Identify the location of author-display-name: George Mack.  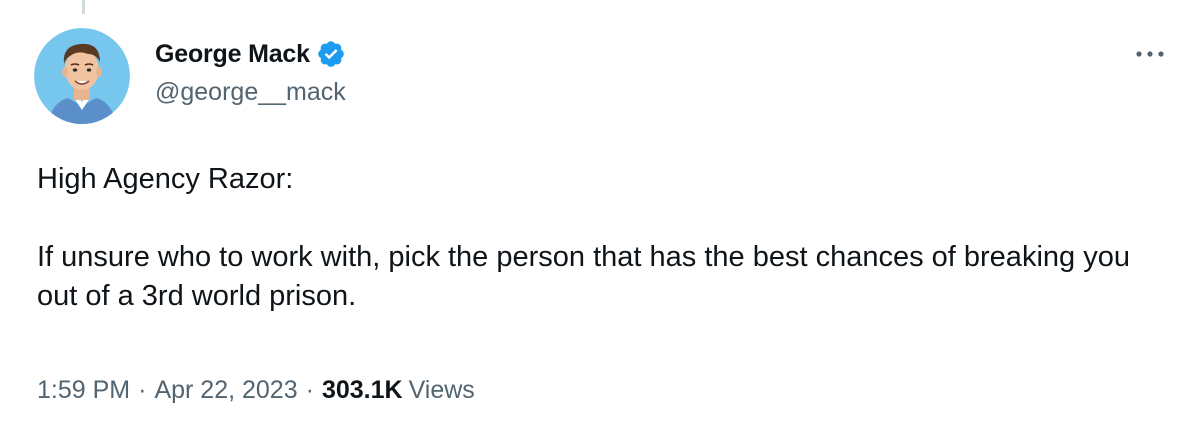
(232, 54).